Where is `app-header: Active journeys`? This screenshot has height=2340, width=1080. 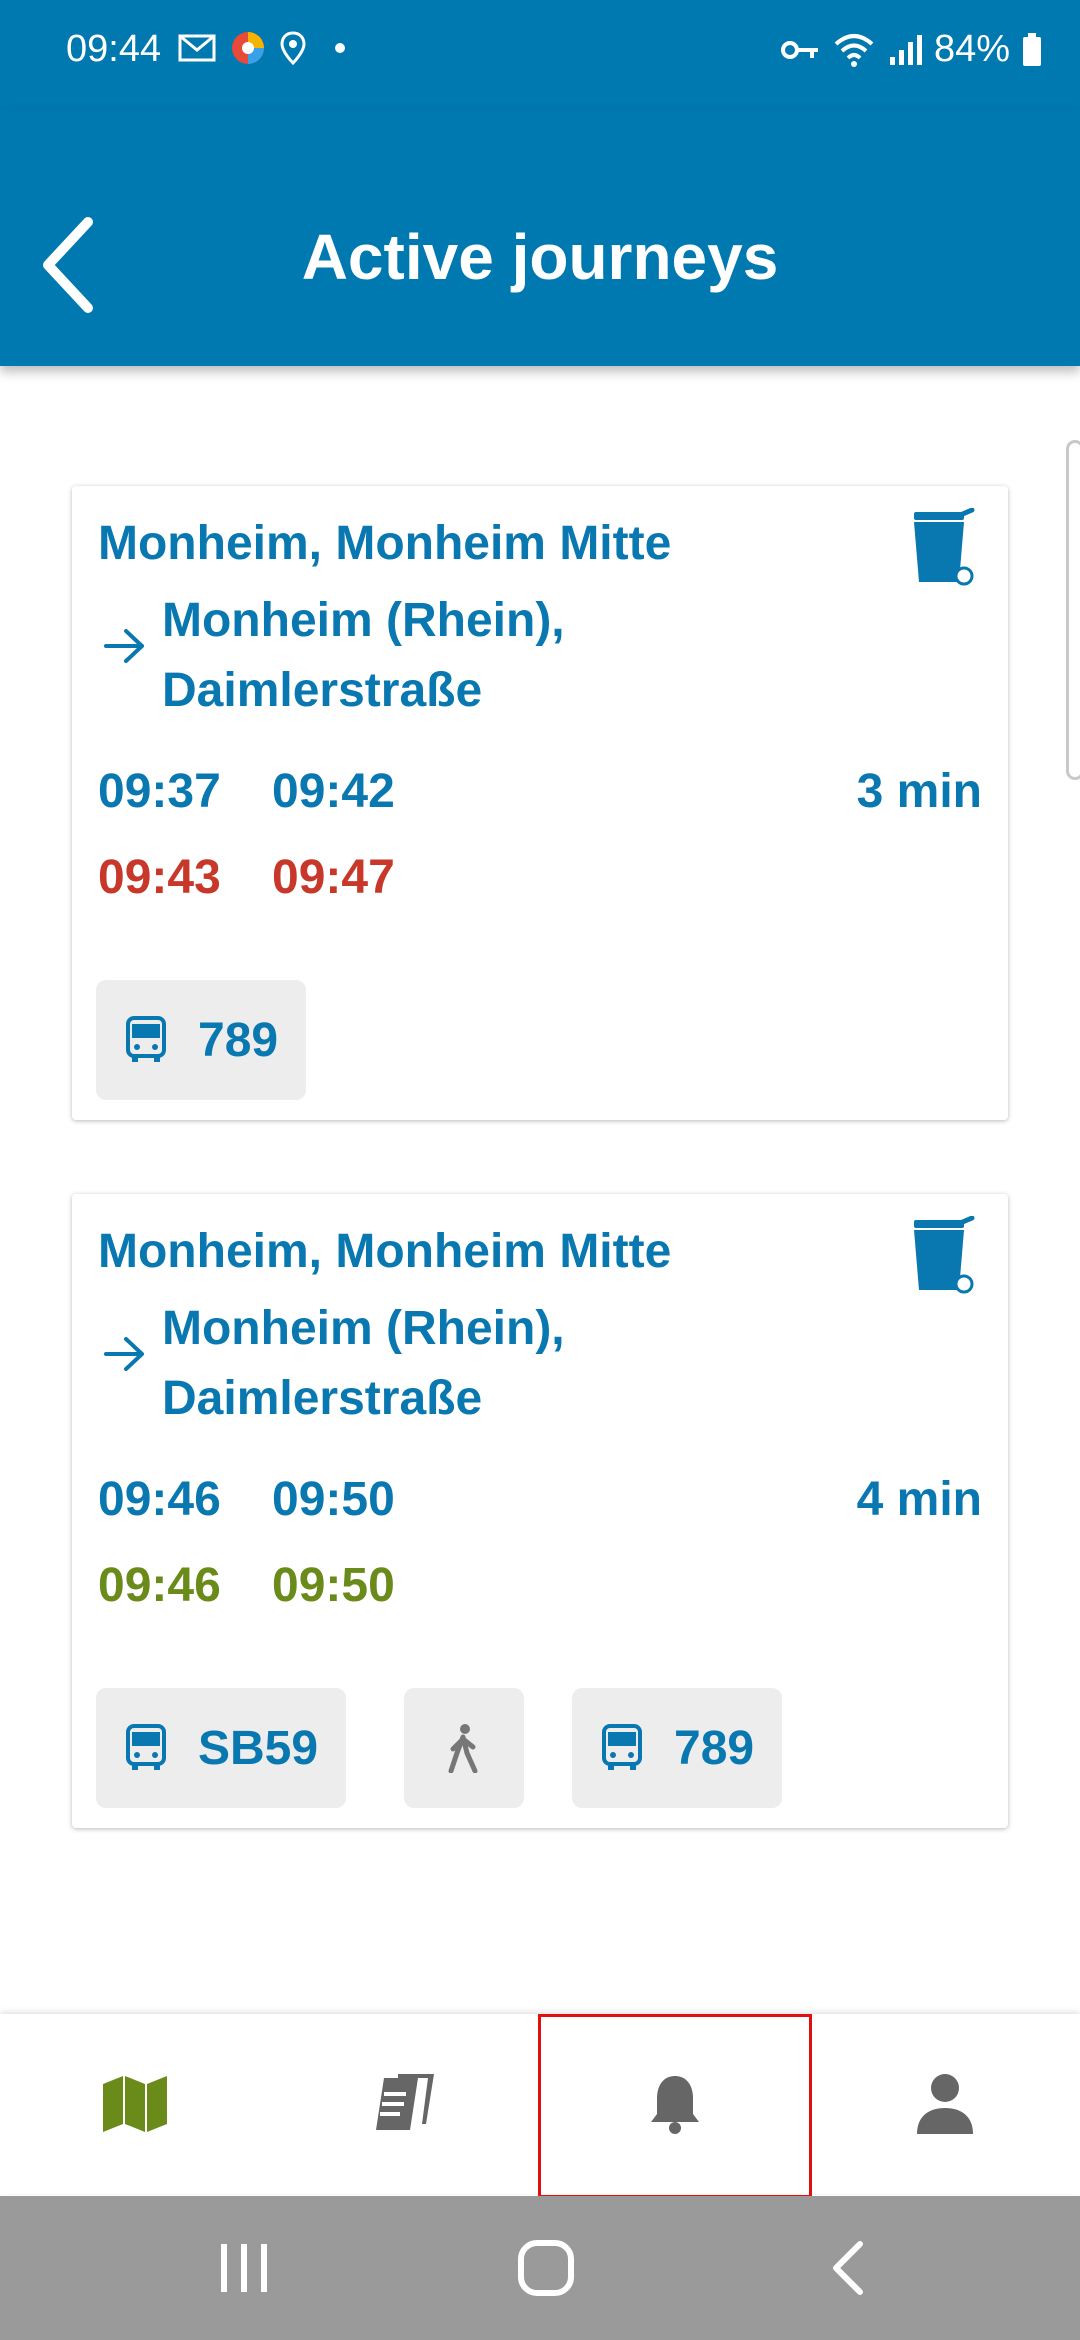
app-header: Active journeys is located at coordinates (540, 238).